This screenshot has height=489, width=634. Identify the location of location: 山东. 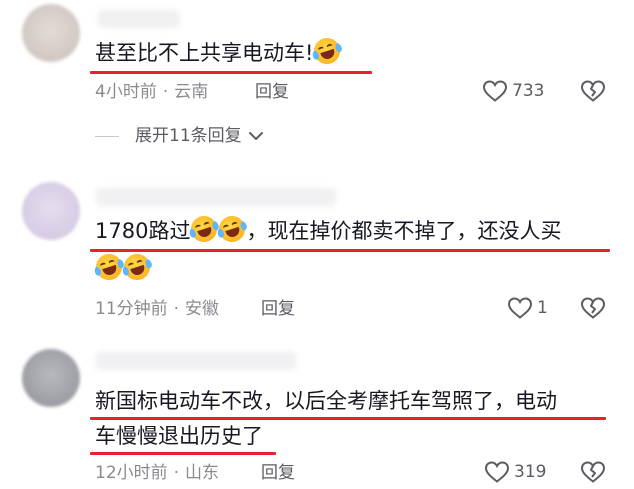
(202, 473).